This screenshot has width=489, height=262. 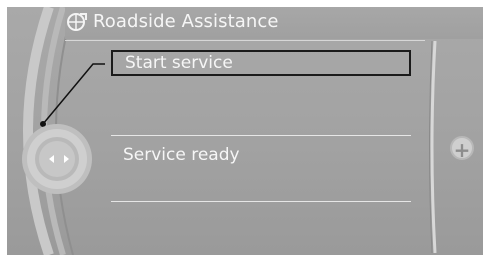 I want to click on controller-knob-icon, so click(x=59, y=159).